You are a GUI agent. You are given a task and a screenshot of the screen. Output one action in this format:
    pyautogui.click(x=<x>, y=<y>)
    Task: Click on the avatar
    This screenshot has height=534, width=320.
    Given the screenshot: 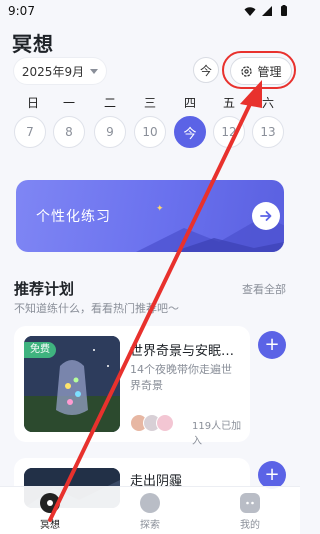 What is the action you would take?
    pyautogui.click(x=165, y=423)
    